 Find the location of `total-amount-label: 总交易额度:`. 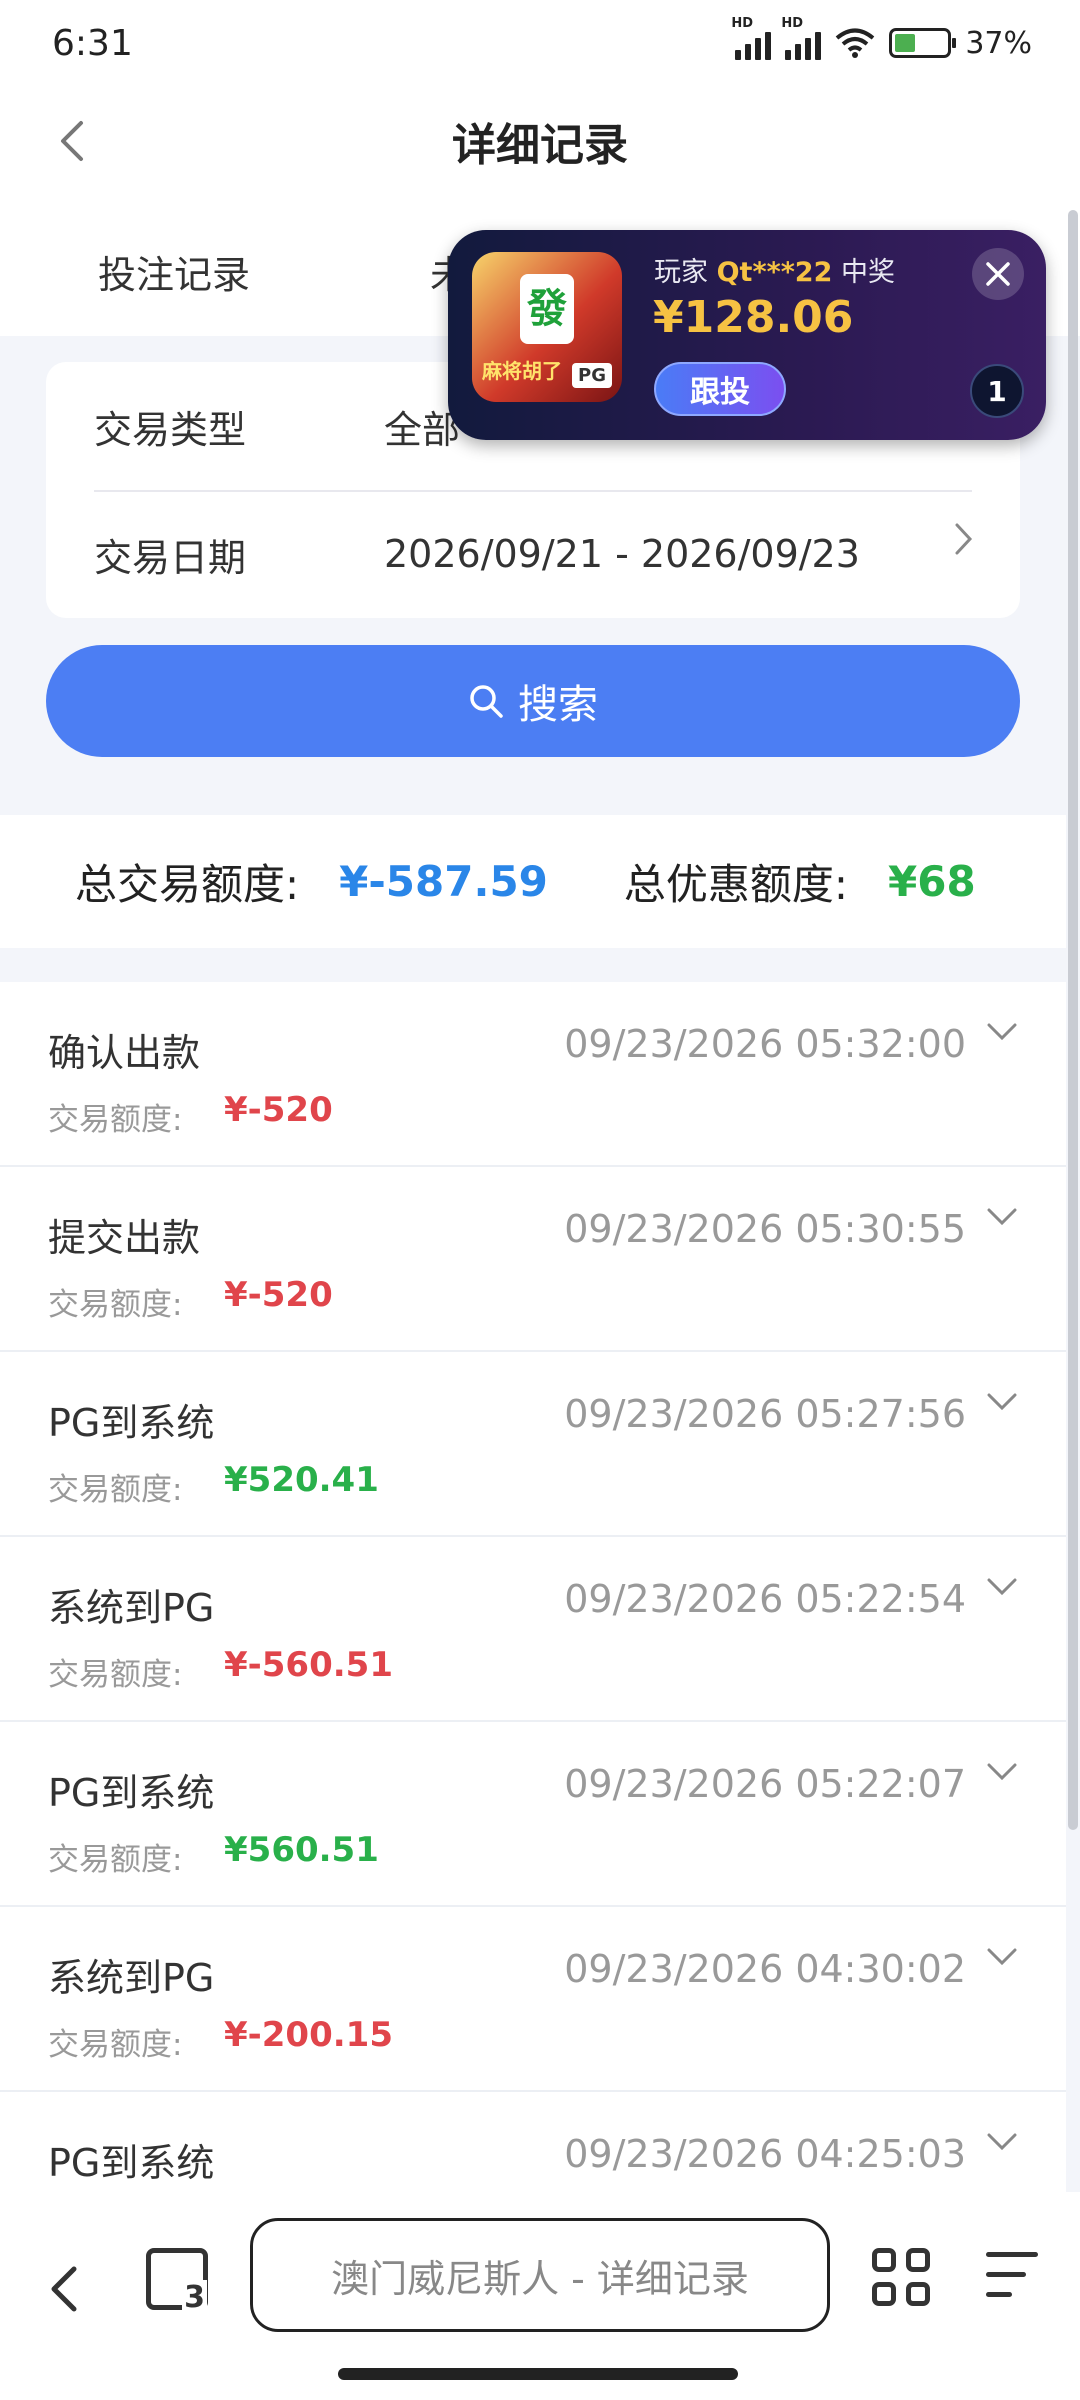

total-amount-label: 总交易额度: is located at coordinates (187, 884).